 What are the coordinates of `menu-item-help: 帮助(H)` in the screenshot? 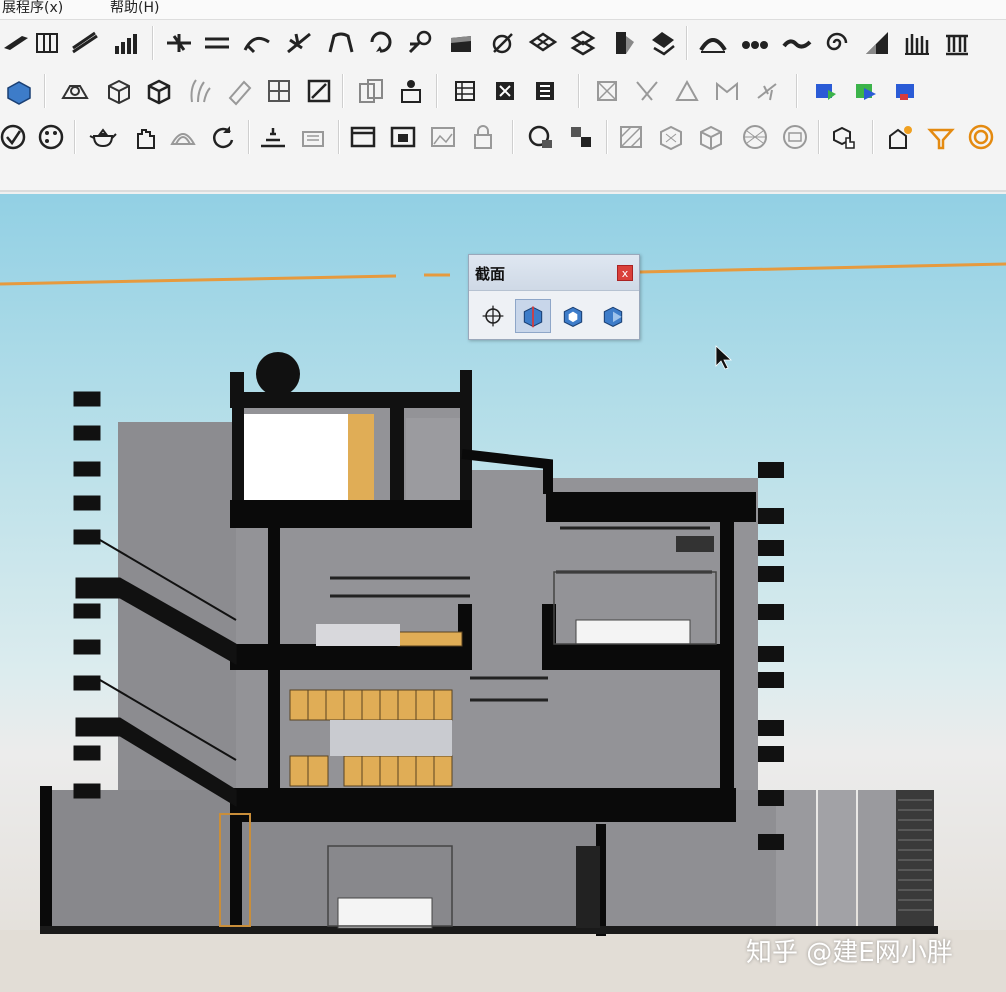 It's located at (134, 8).